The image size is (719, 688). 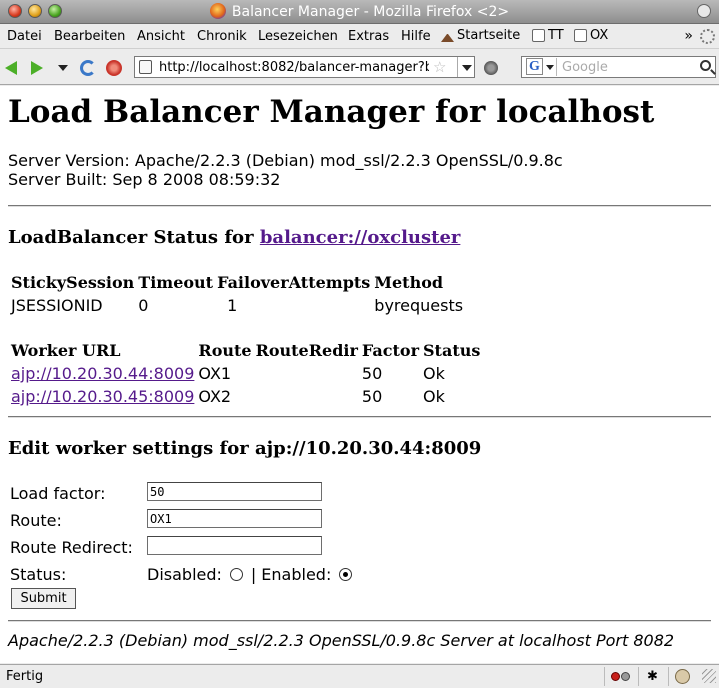 What do you see at coordinates (73, 282) in the screenshot?
I see `column-header: StickySession` at bounding box center [73, 282].